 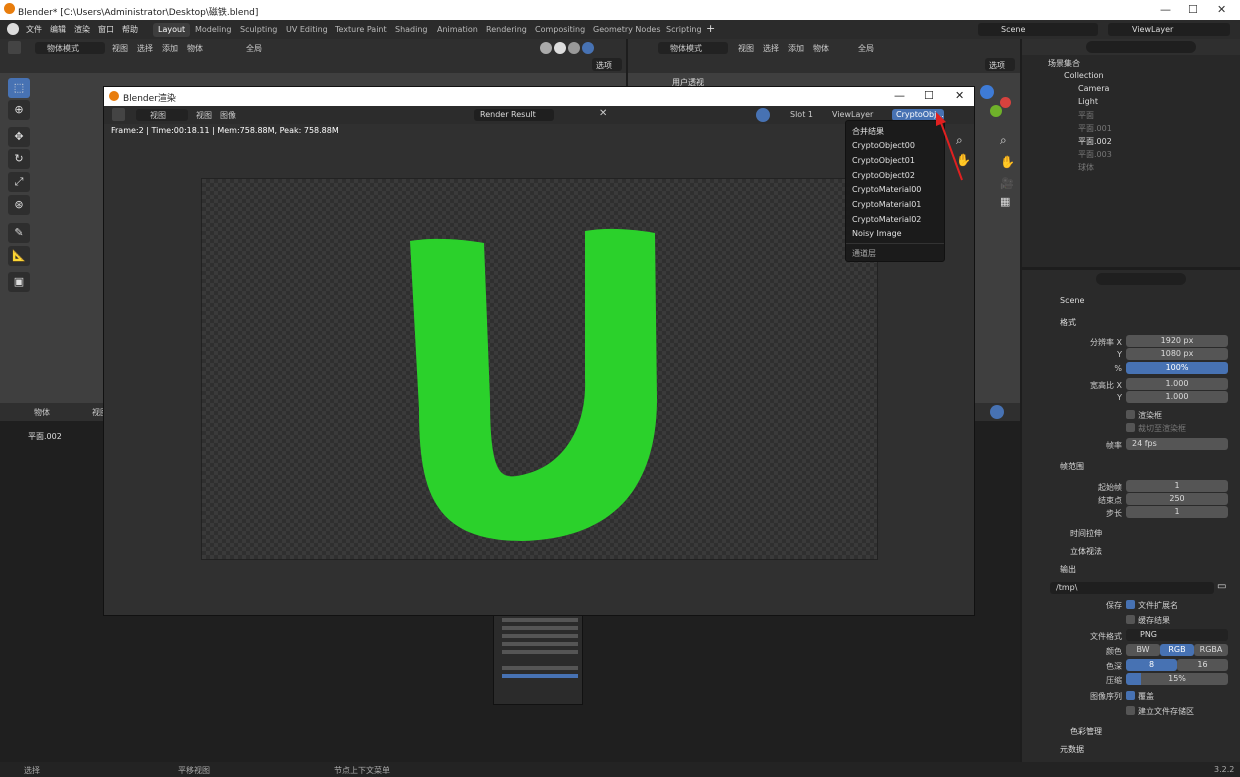 What do you see at coordinates (1131, 153) in the screenshot?
I see `outliner-item-plane003: 平面.003` at bounding box center [1131, 153].